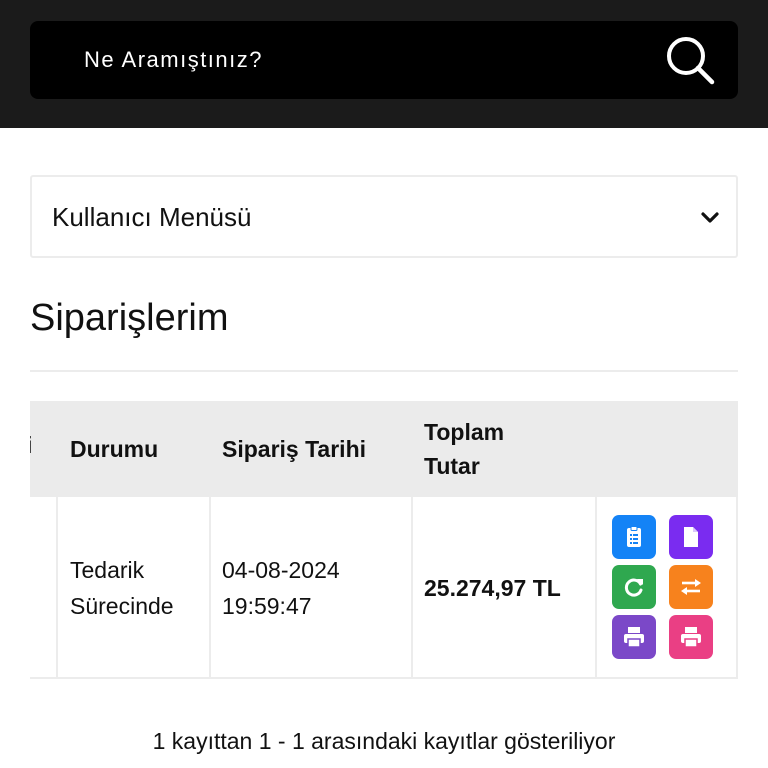  I want to click on order-status-line1: Tedarik, so click(107, 570).